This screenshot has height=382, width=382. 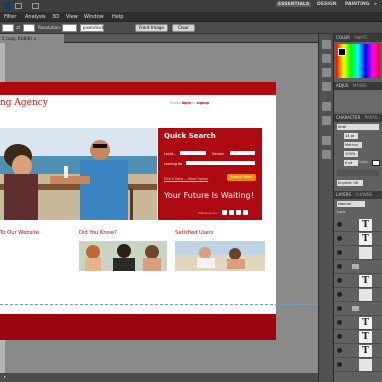 What do you see at coordinates (376, 163) in the screenshot?
I see `text-color-swatch` at bounding box center [376, 163].